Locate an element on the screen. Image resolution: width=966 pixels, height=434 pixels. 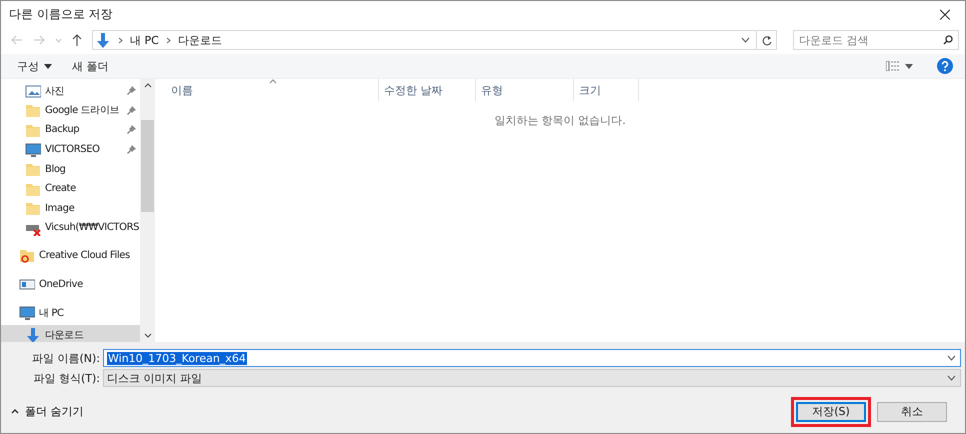
hide-folders-button: 폴더 숨기기 is located at coordinates (47, 411).